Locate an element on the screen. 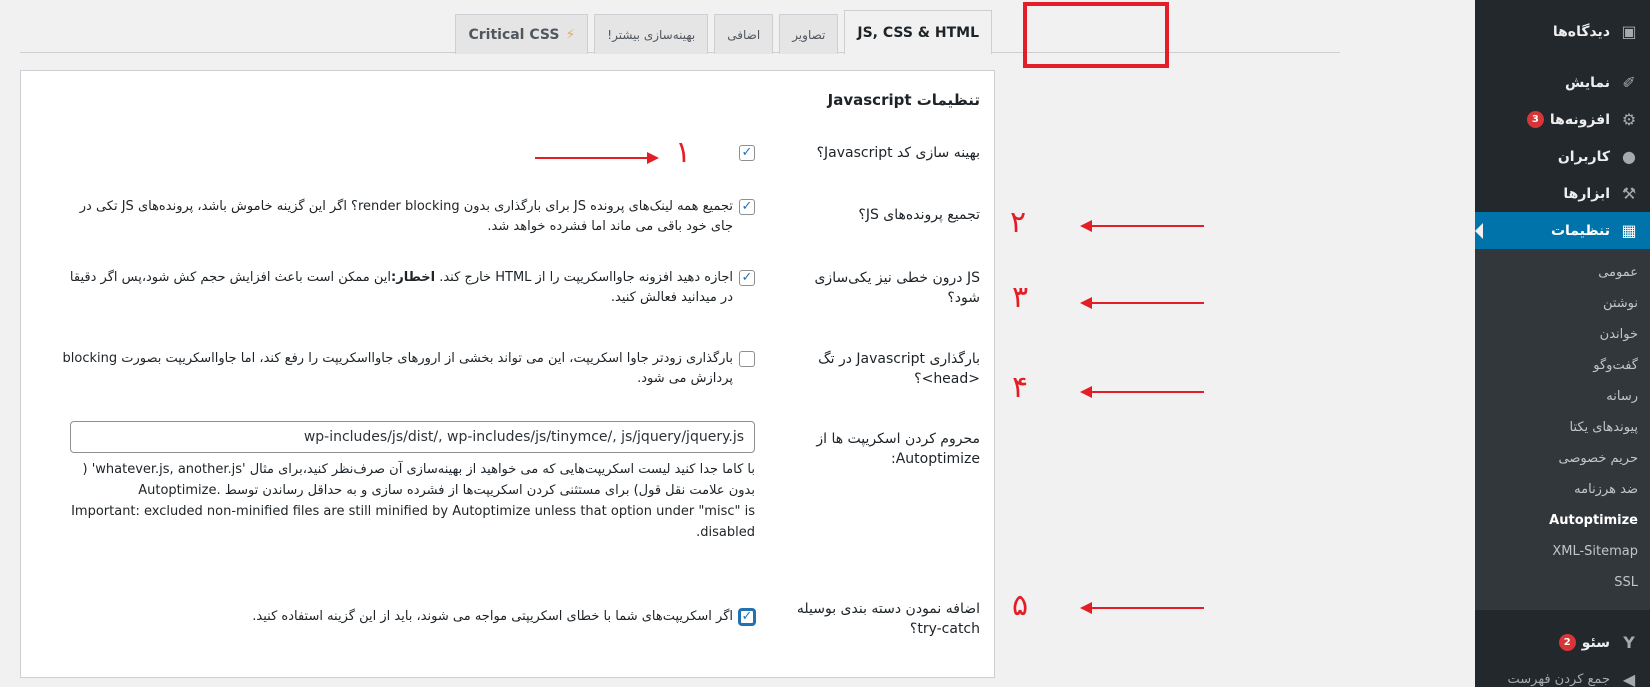  tab-images: تصاویر is located at coordinates (809, 34).